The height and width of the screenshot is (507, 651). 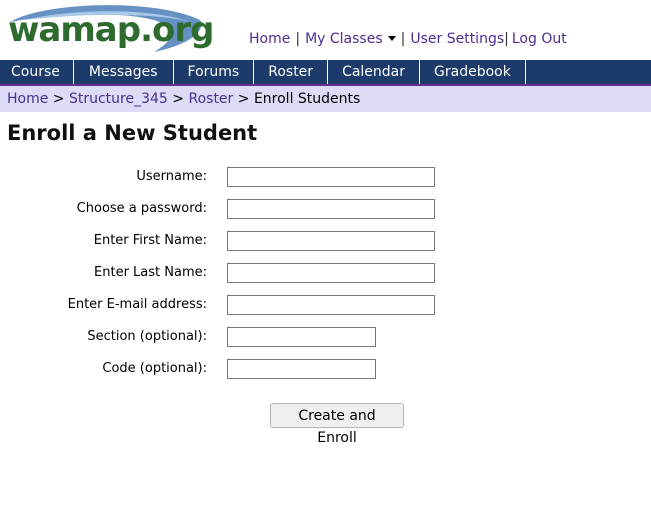 What do you see at coordinates (337, 424) in the screenshot?
I see `create-and-enroll-button: Create and Enroll` at bounding box center [337, 424].